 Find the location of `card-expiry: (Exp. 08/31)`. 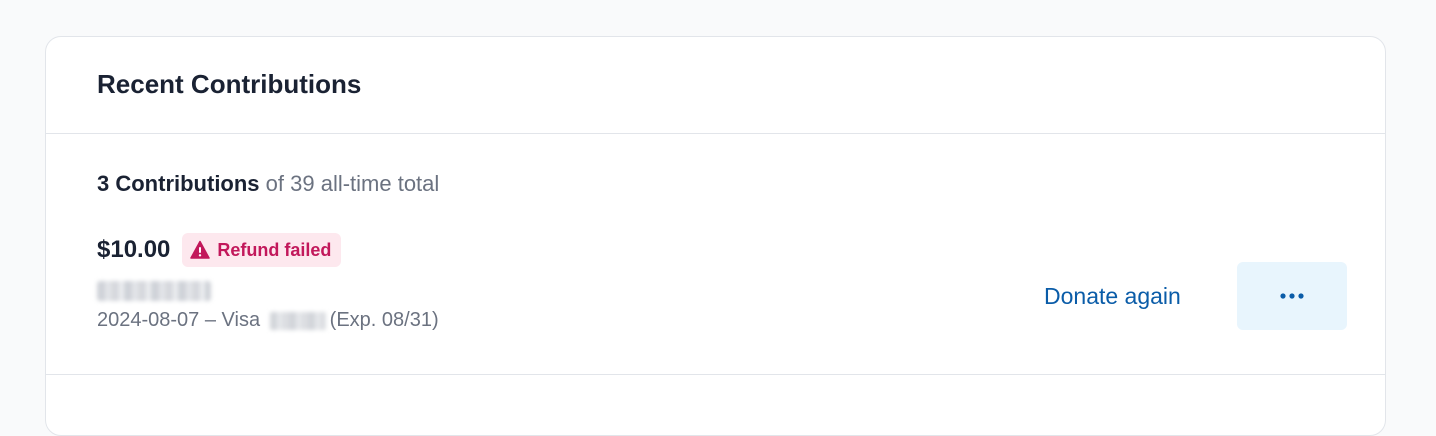

card-expiry: (Exp. 08/31) is located at coordinates (384, 320).